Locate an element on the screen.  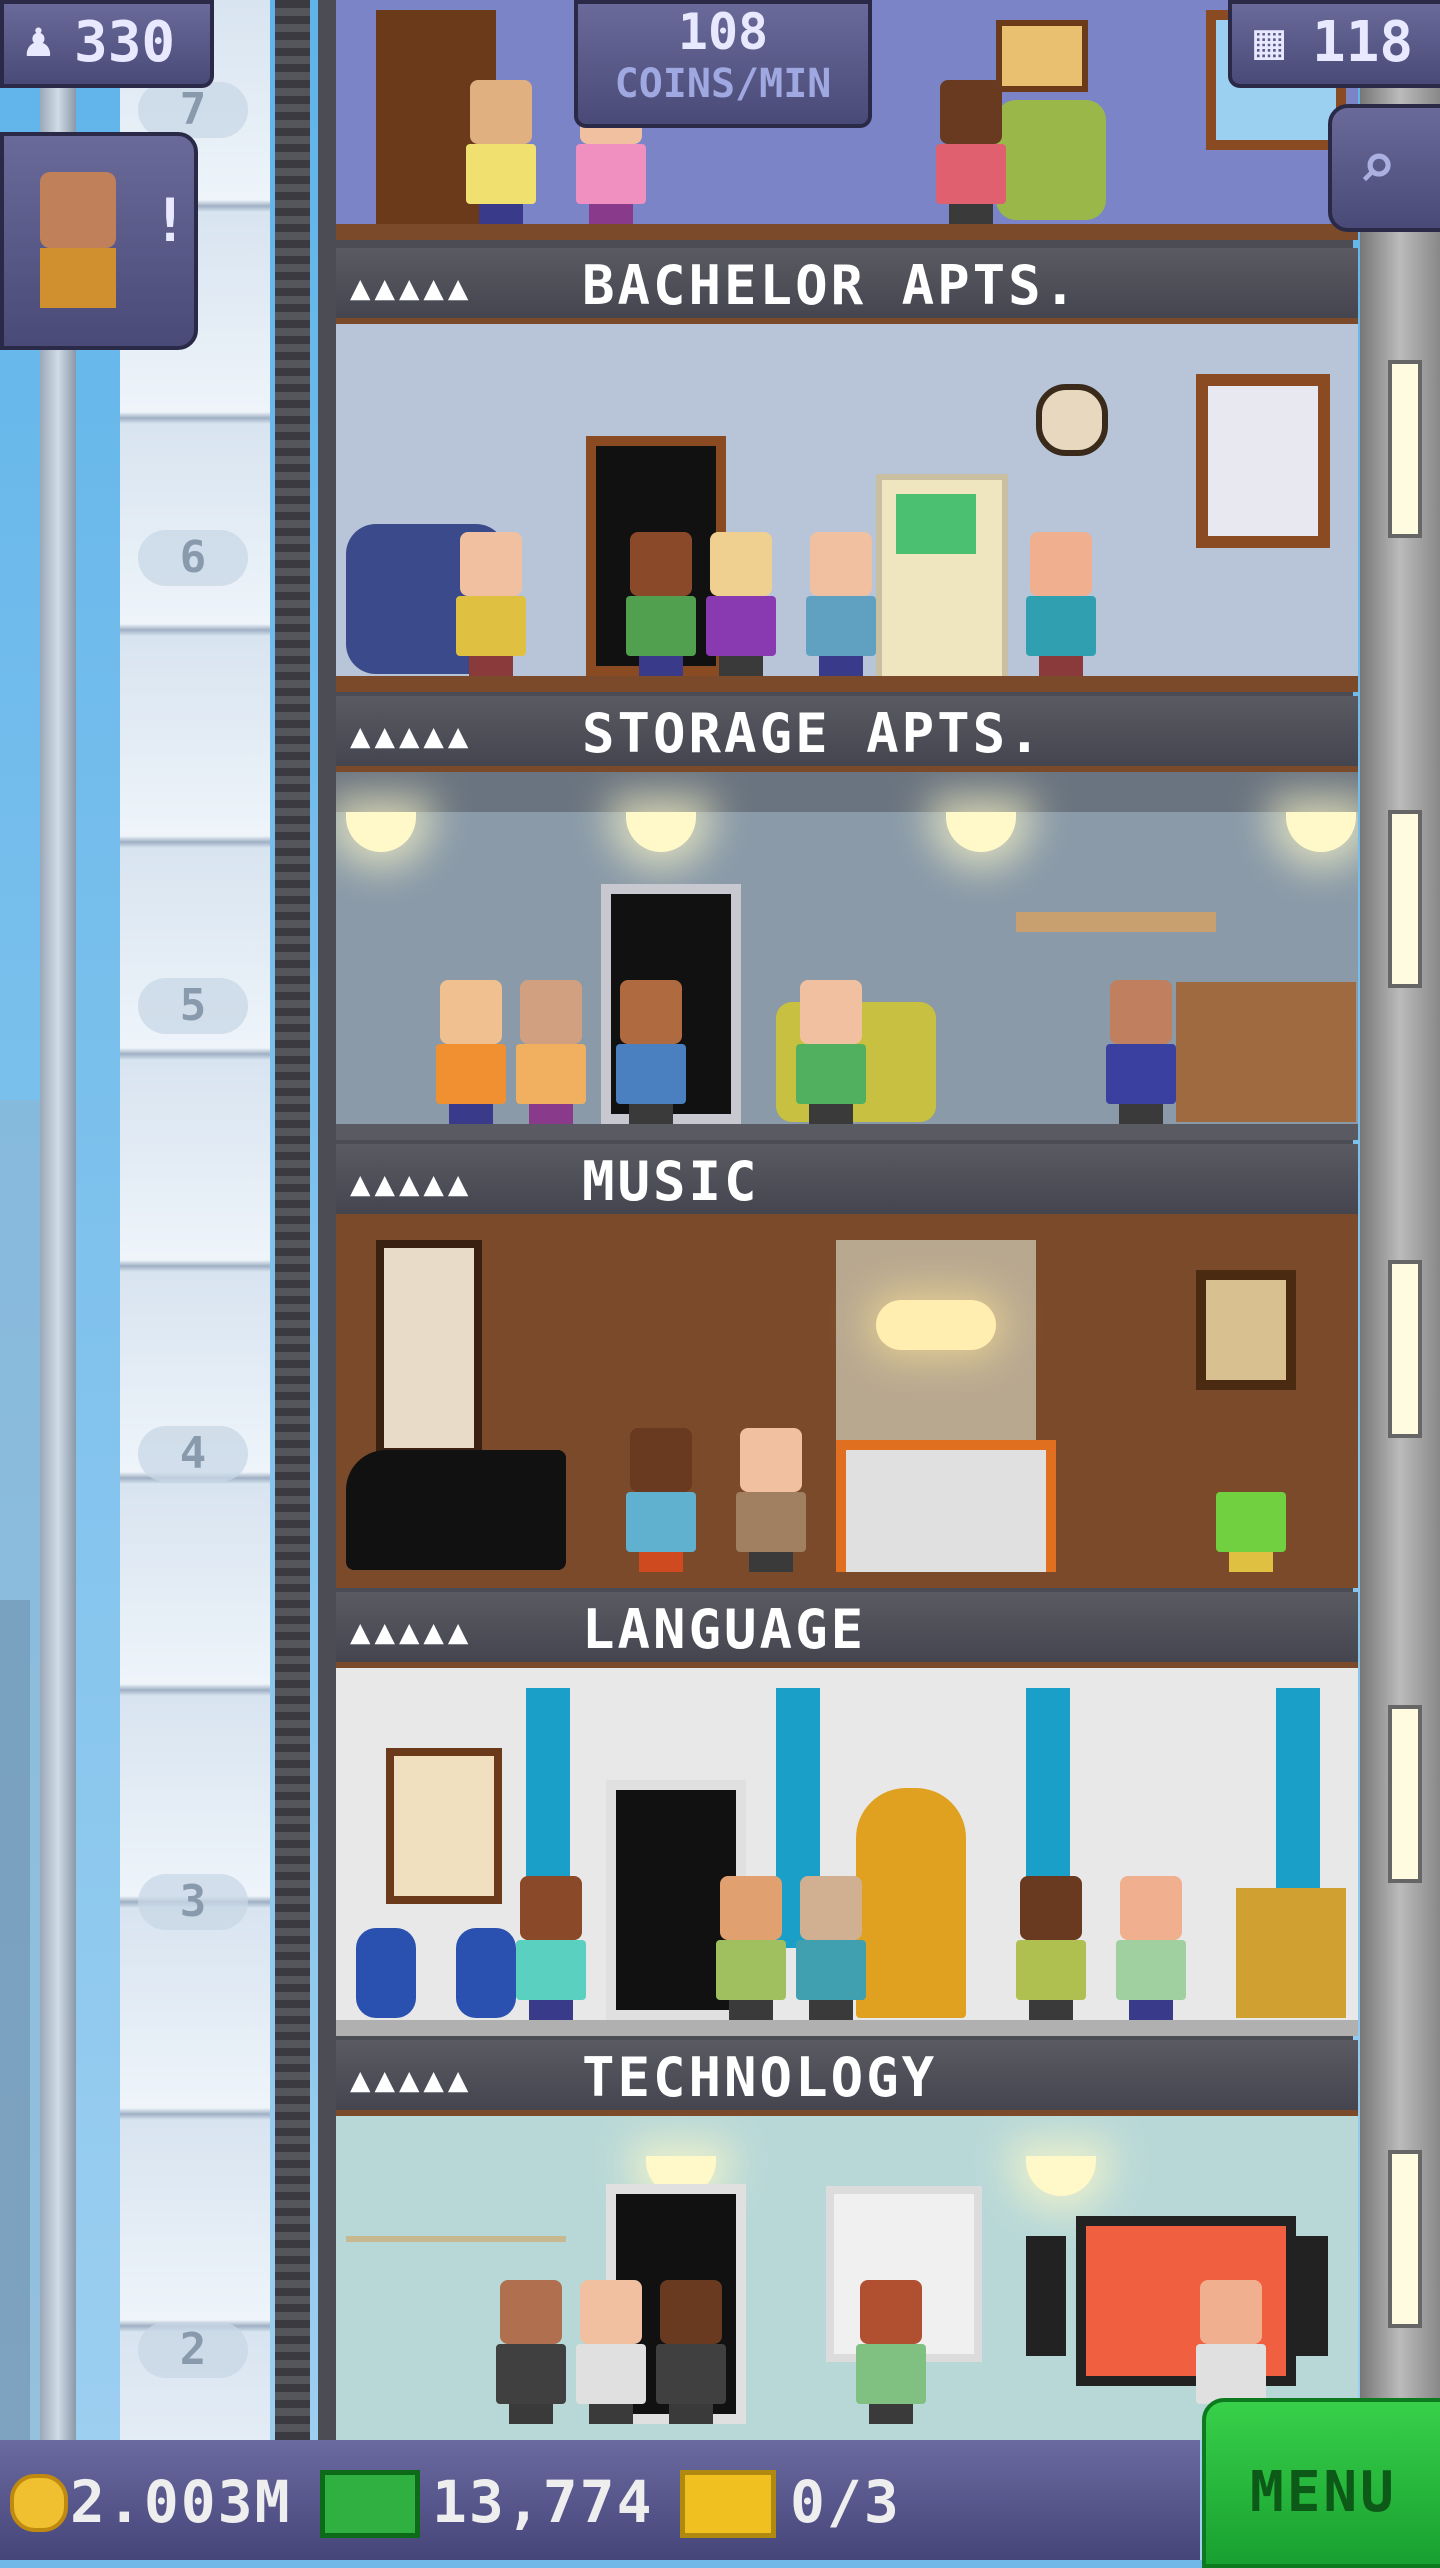
floor-technology: ▲▲▲▲▲ TECHNOLOGY is located at coordinates (847, 2240).